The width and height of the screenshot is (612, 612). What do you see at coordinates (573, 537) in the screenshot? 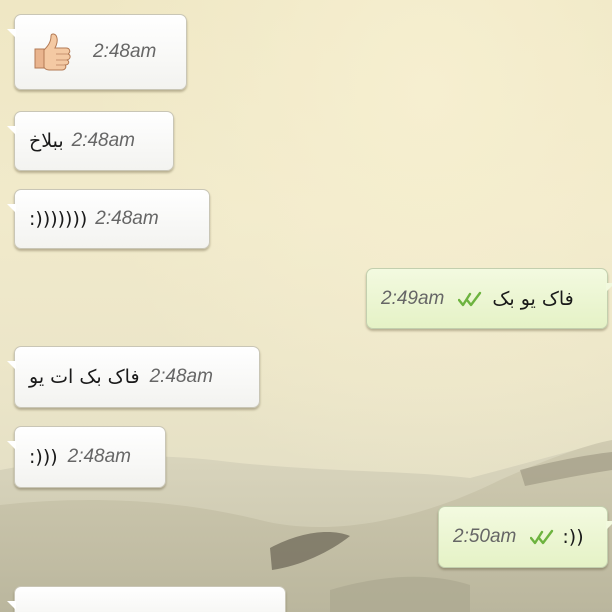
I see `message-text: :))` at bounding box center [573, 537].